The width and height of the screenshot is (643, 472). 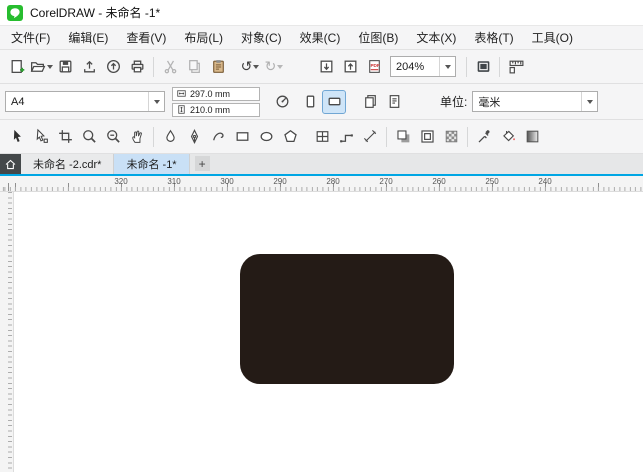 What do you see at coordinates (552, 37) in the screenshot?
I see `menu-tools: 工具(O)` at bounding box center [552, 37].